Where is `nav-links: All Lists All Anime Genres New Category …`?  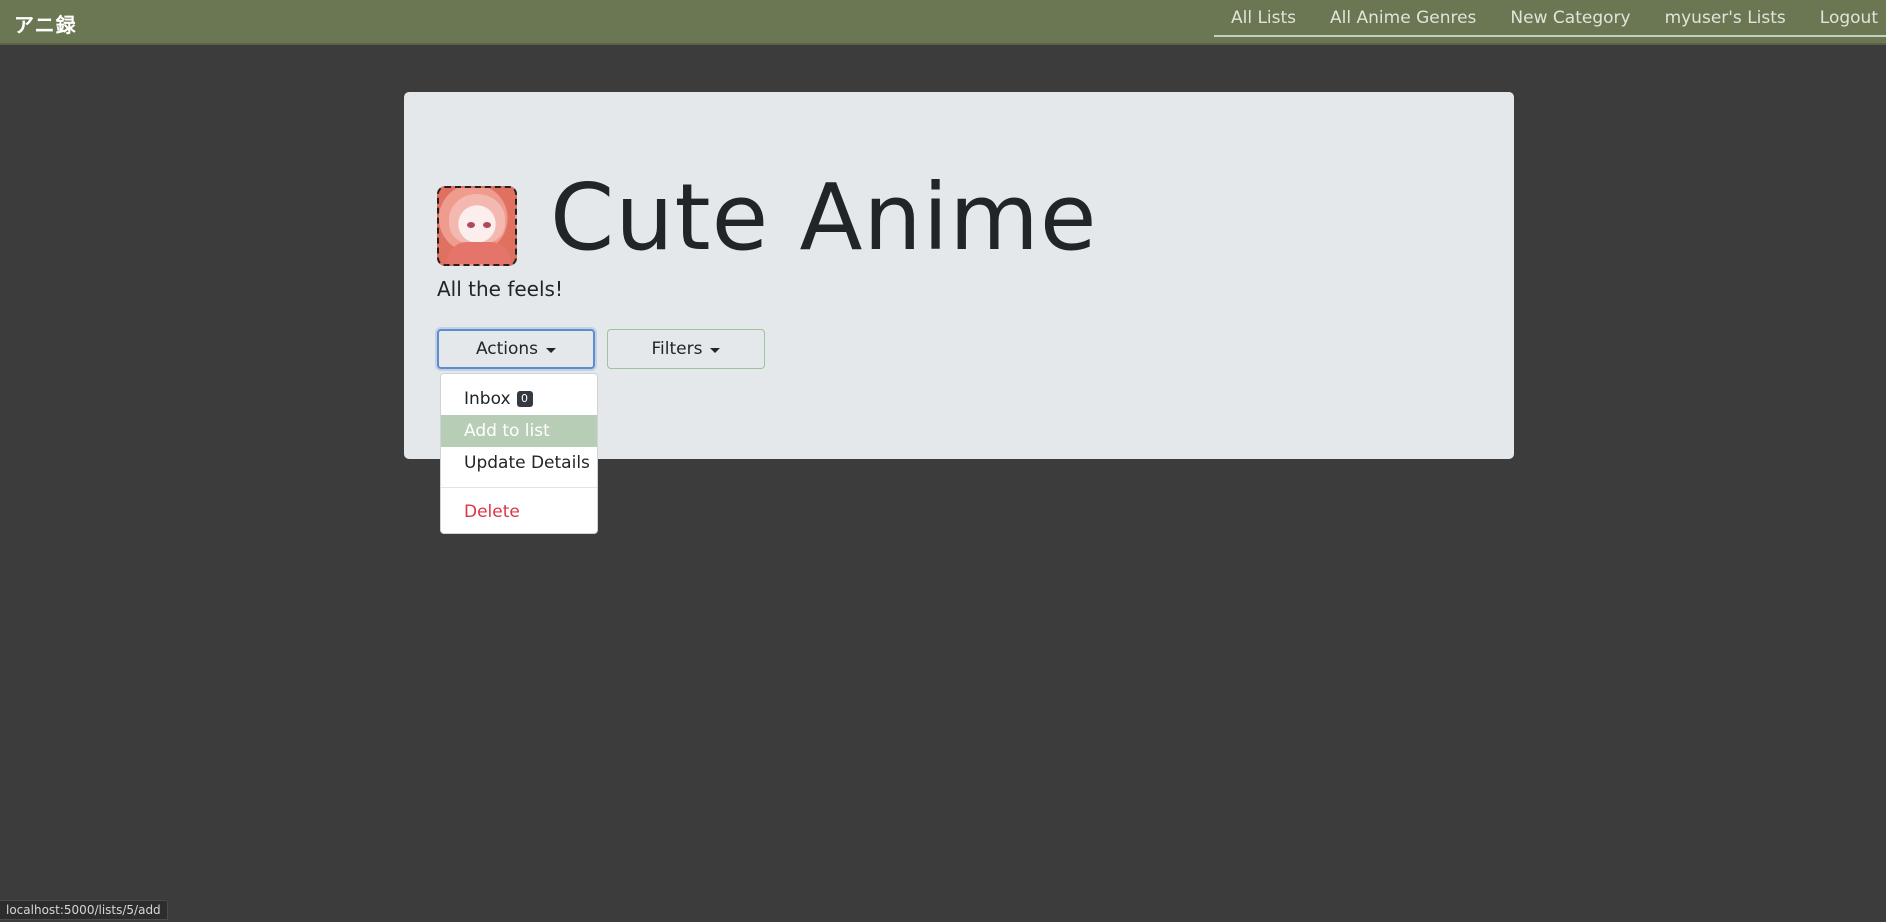
nav-links: All Lists All Anime Genres New Category … is located at coordinates (1549, 18).